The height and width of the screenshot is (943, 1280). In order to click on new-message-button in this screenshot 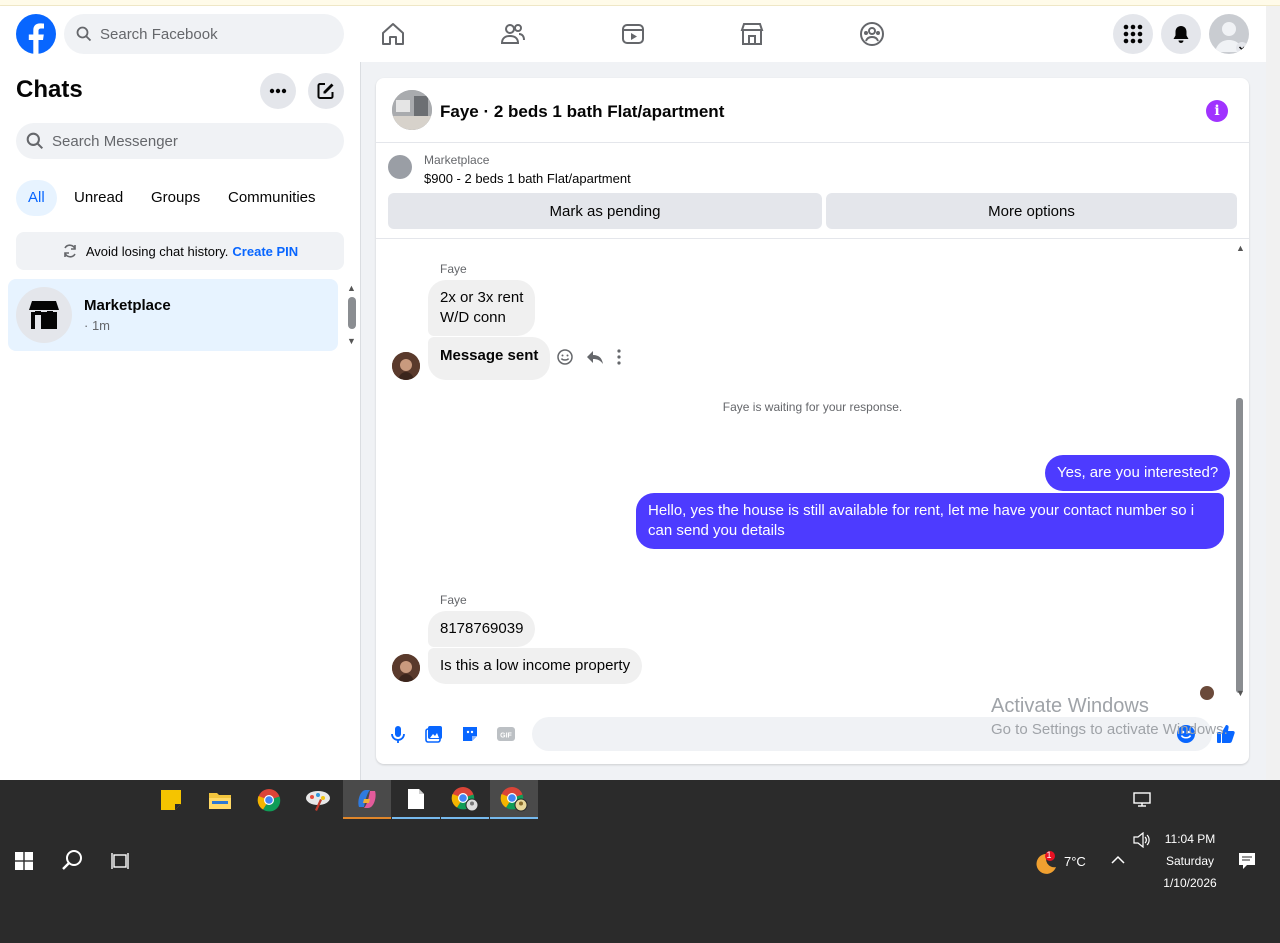, I will do `click(326, 91)`.